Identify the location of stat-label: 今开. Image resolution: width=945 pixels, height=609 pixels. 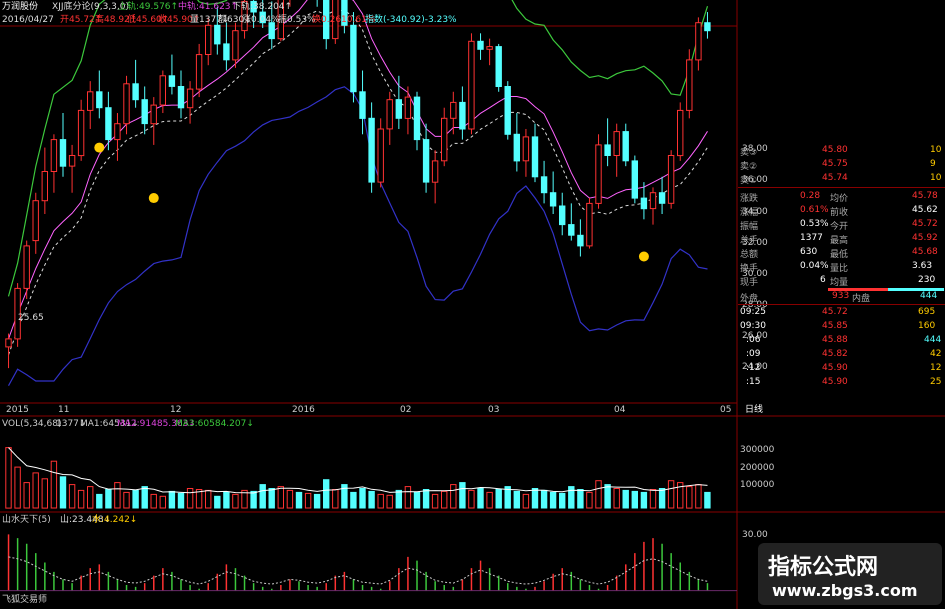
(839, 227).